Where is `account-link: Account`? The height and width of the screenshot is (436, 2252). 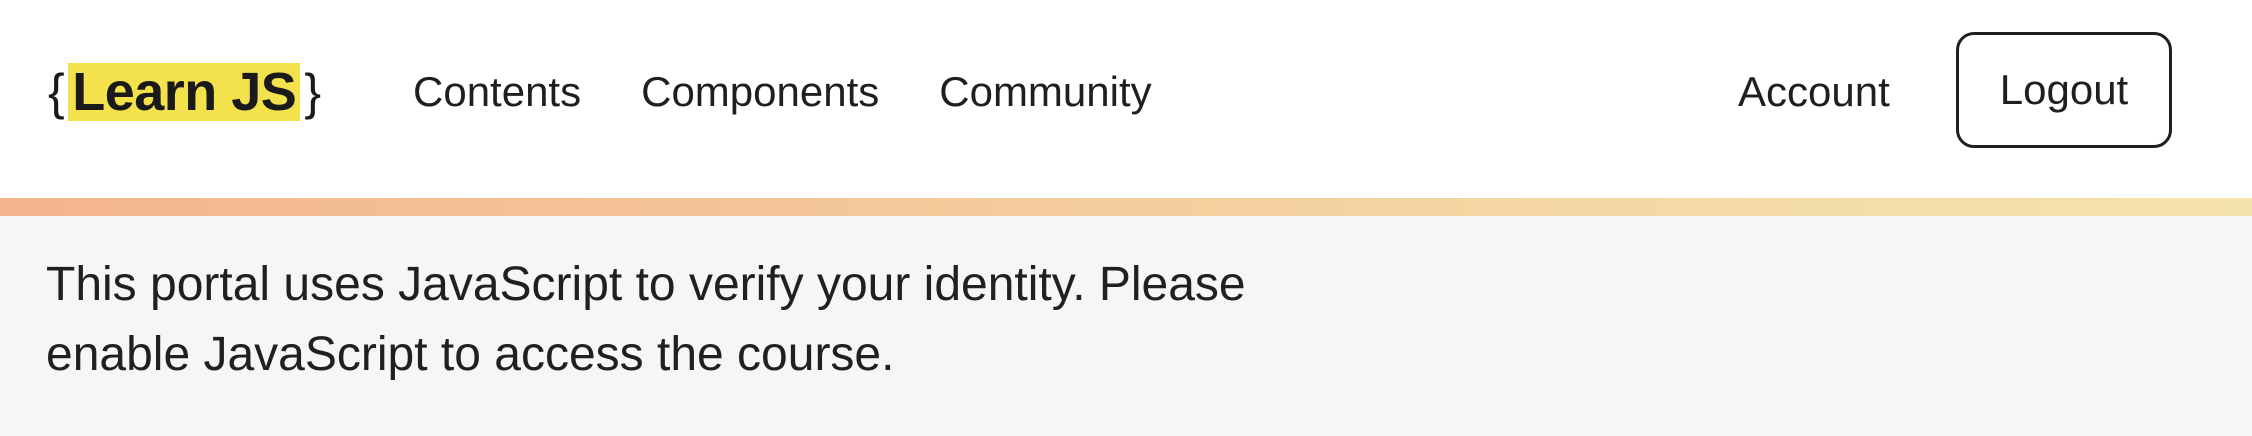 account-link: Account is located at coordinates (1814, 92).